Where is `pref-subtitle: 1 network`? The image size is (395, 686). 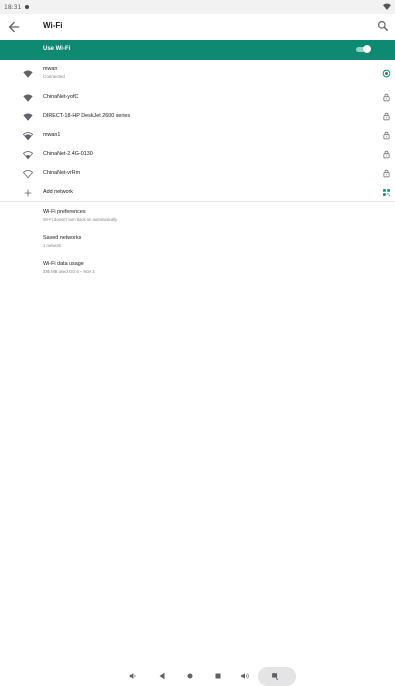
pref-subtitle: 1 network is located at coordinates (52, 245).